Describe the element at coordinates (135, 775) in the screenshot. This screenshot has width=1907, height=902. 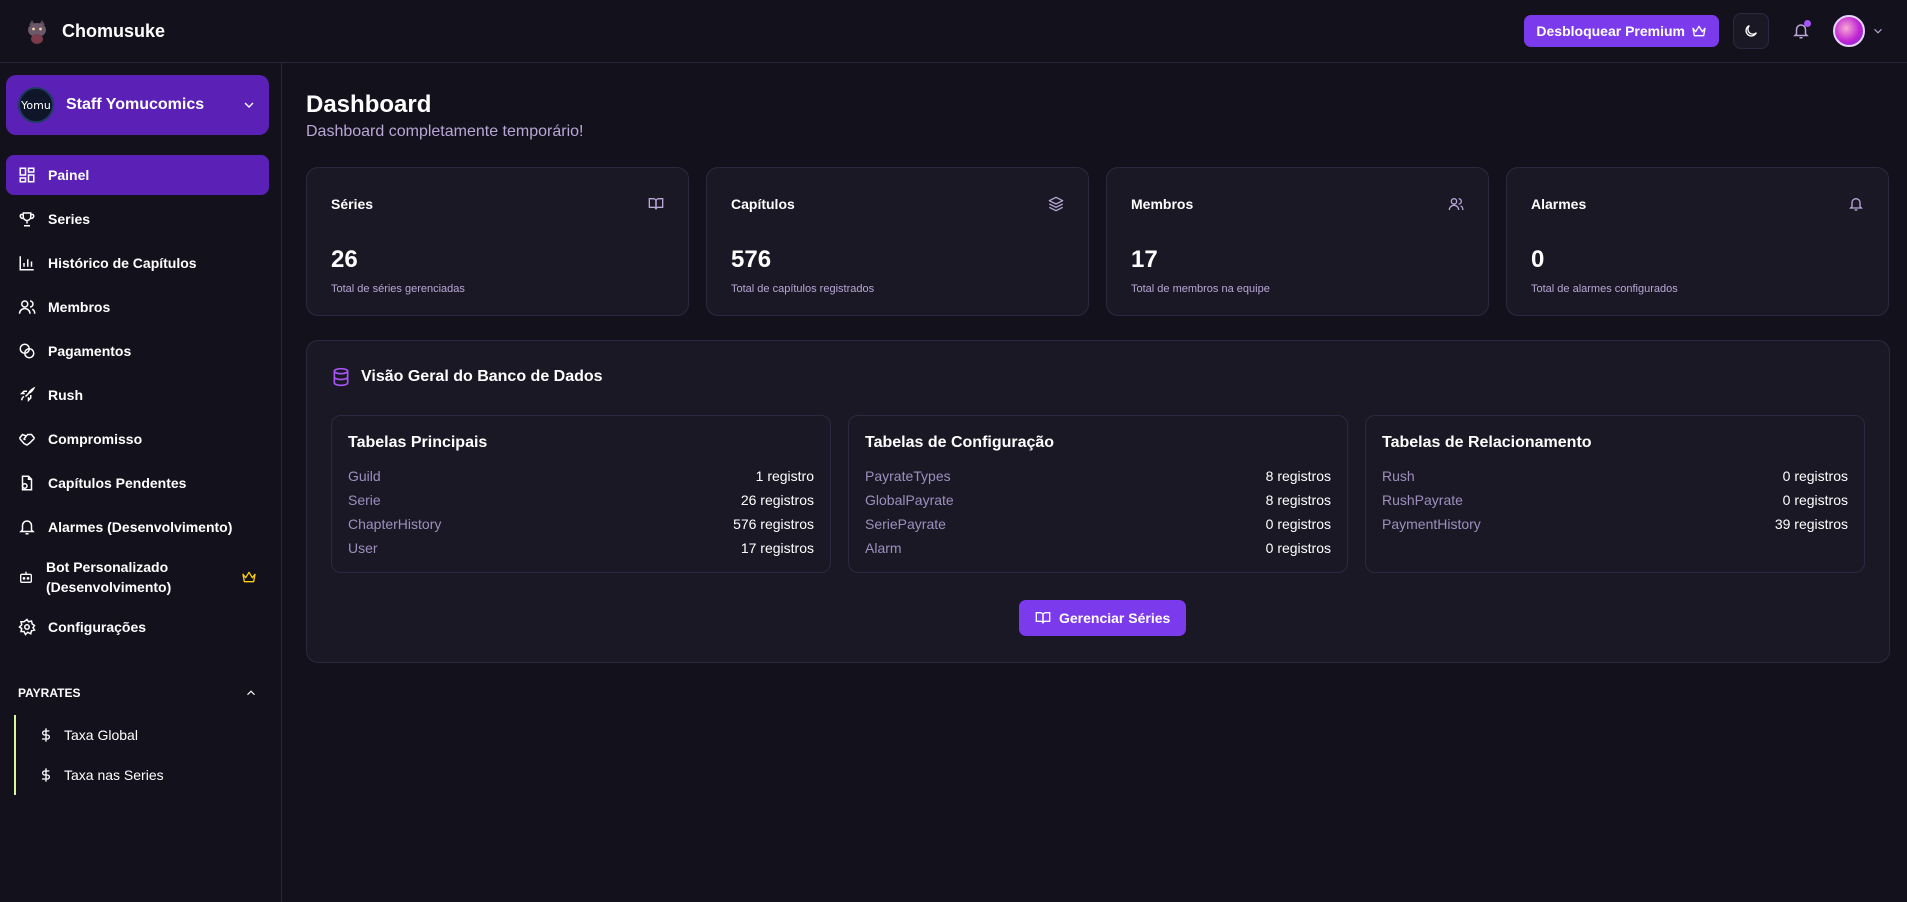
I see `sidebar-item-series-rate: Taxa nas Series` at that location.